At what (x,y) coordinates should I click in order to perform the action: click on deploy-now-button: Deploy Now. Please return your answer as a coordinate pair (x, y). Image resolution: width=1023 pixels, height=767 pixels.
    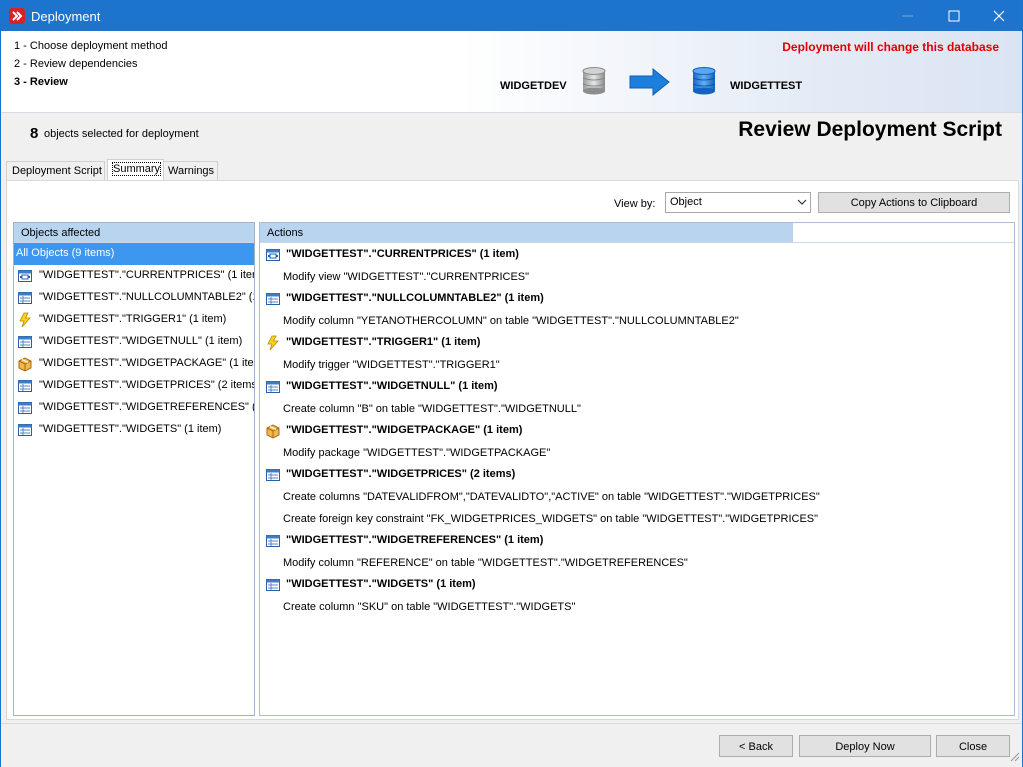
    Looking at the image, I should click on (865, 746).